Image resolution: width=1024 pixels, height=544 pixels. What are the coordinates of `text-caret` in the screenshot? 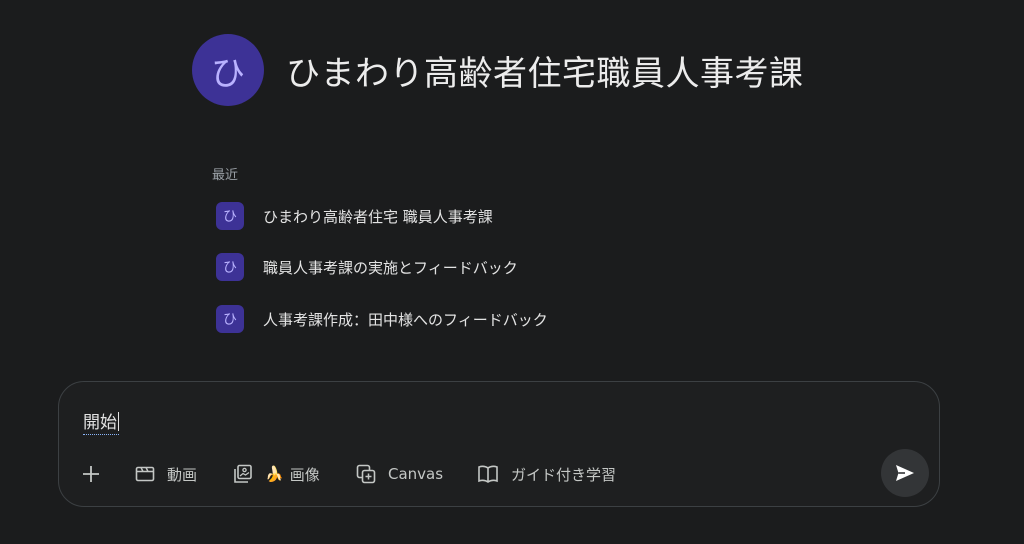 It's located at (118, 421).